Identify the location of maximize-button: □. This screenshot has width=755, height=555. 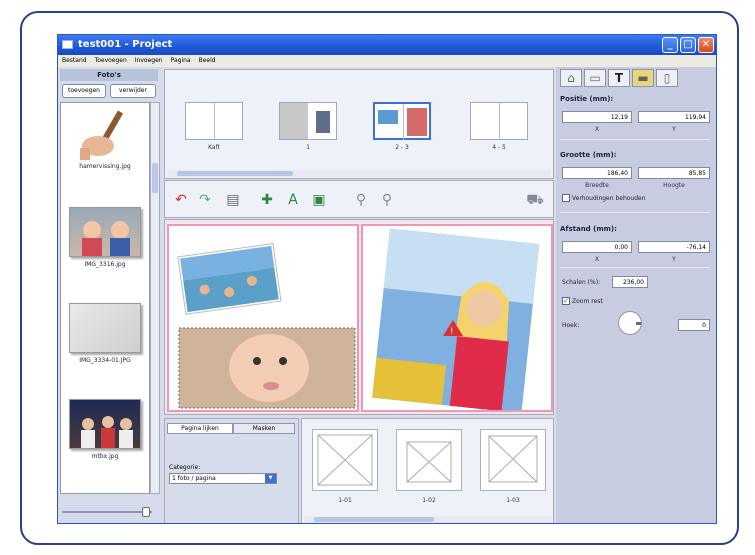
(688, 45).